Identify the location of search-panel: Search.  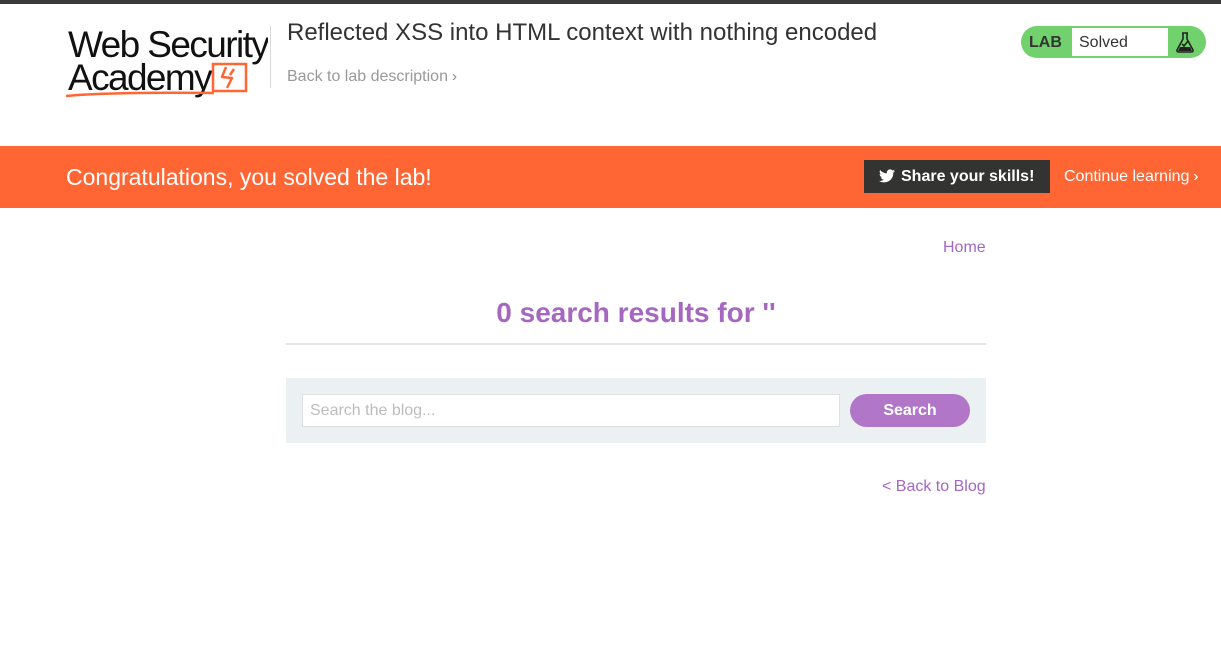
(636, 410).